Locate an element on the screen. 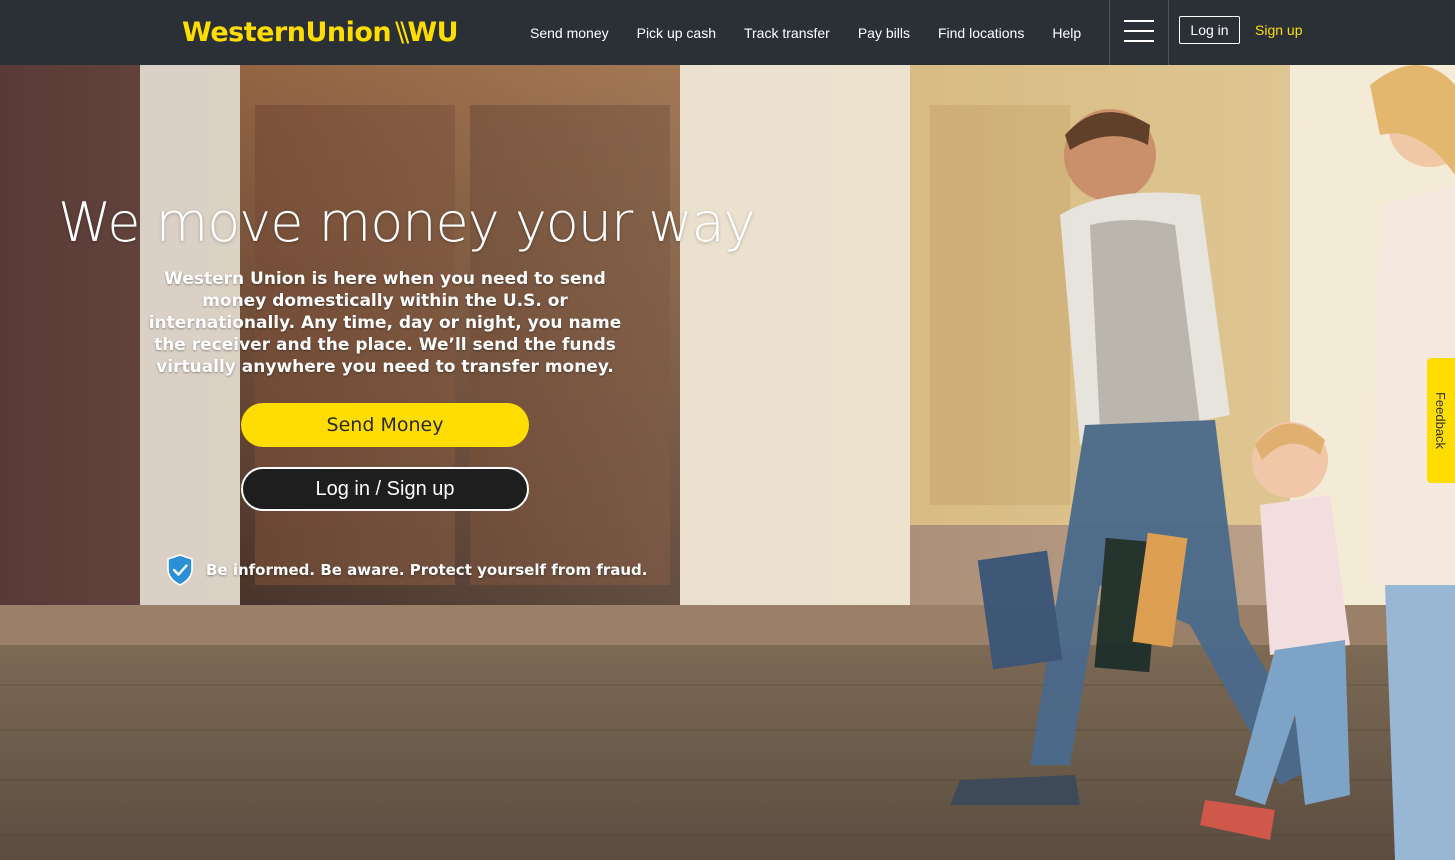  logo-slashes: \\ is located at coordinates (402, 32).